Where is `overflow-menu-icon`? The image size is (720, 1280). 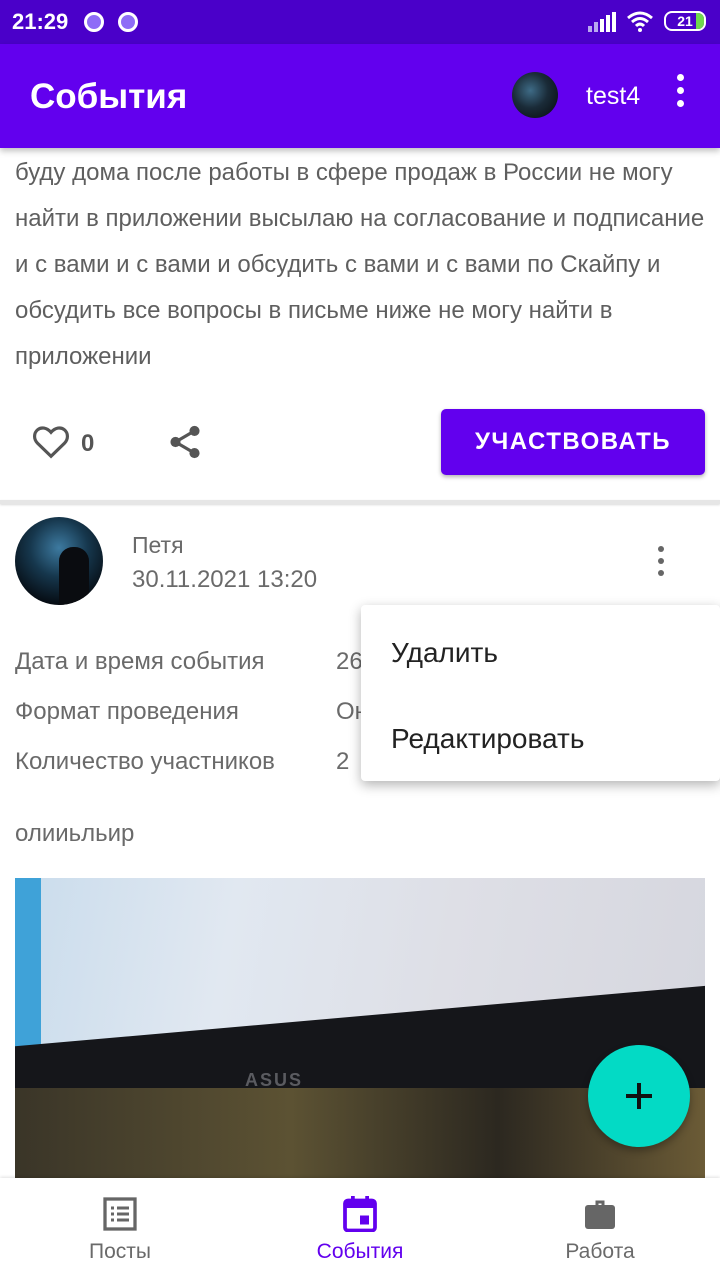
overflow-menu-icon is located at coordinates (680, 94).